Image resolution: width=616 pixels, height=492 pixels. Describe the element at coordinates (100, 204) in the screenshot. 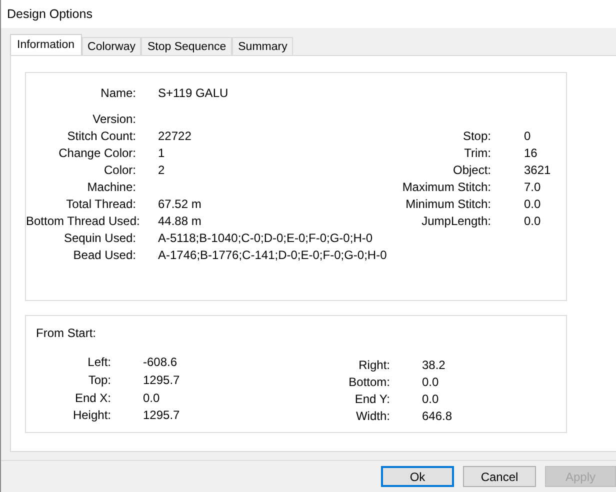

I see `field-label: Total Thread:` at that location.